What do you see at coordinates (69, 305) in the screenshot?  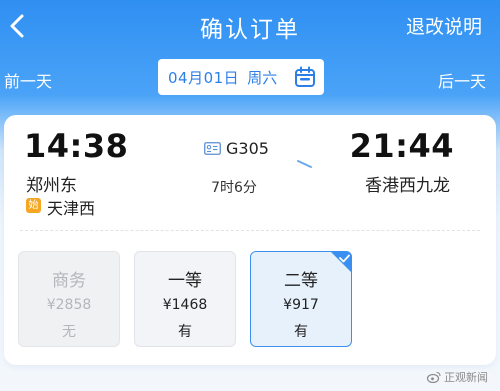 I see `seat-price: ¥2858` at bounding box center [69, 305].